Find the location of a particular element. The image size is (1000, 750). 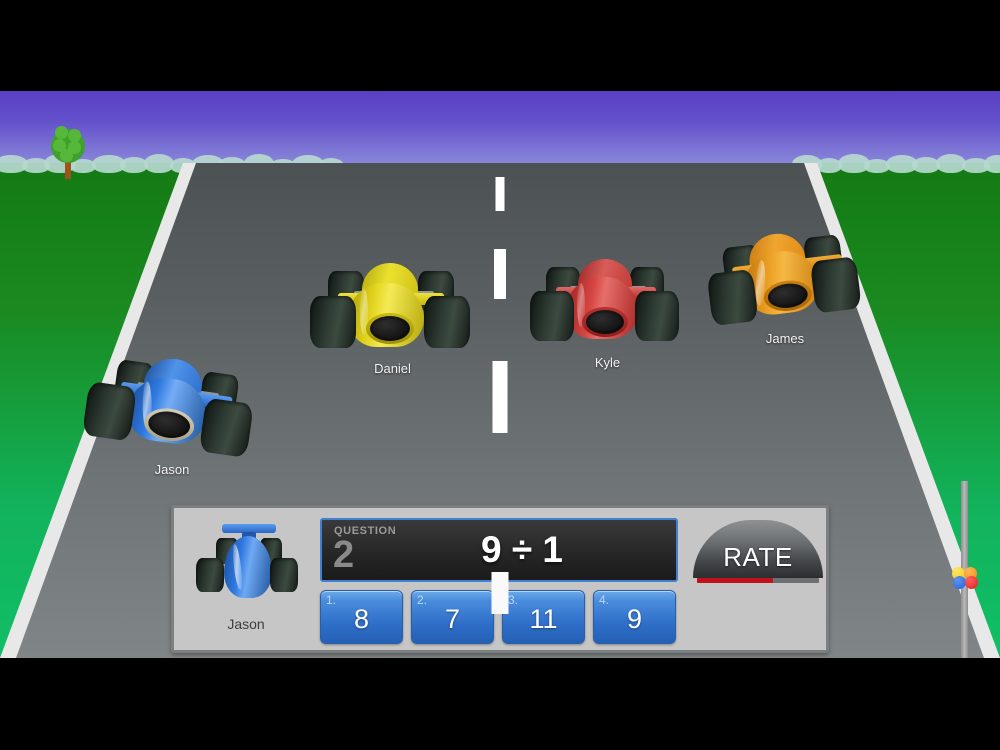

rate-gauge: RATE is located at coordinates (758, 551).